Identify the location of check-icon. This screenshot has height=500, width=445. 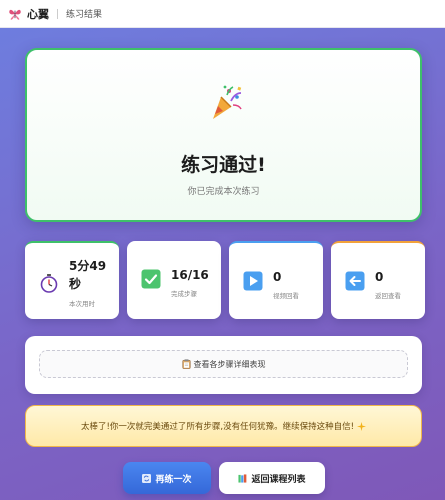
(151, 279).